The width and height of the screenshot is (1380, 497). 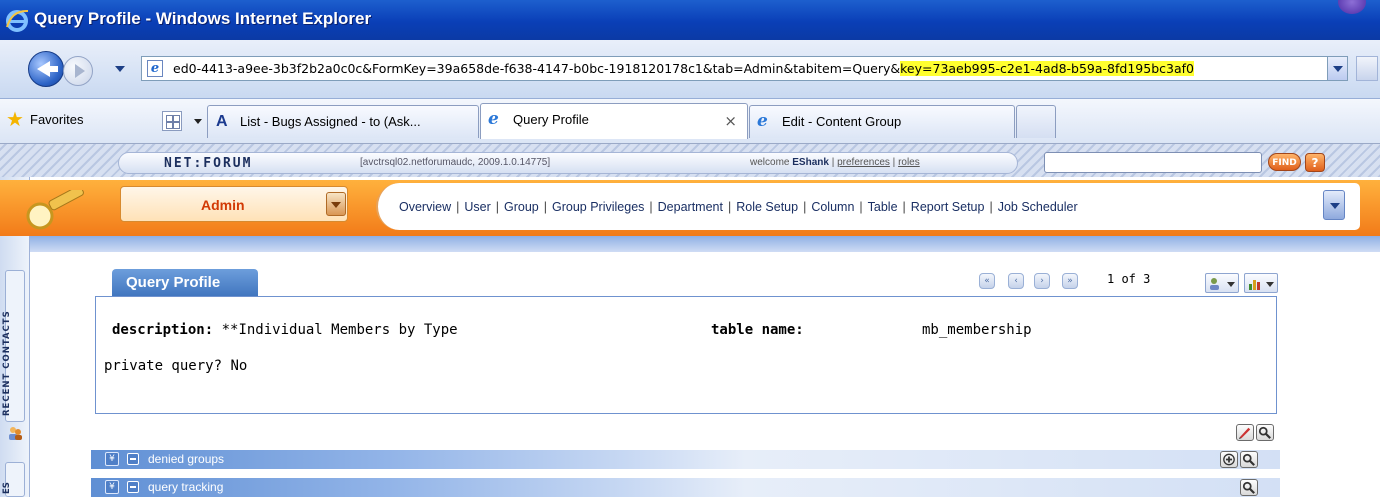 I want to click on es-label: ES, so click(x=7, y=488).